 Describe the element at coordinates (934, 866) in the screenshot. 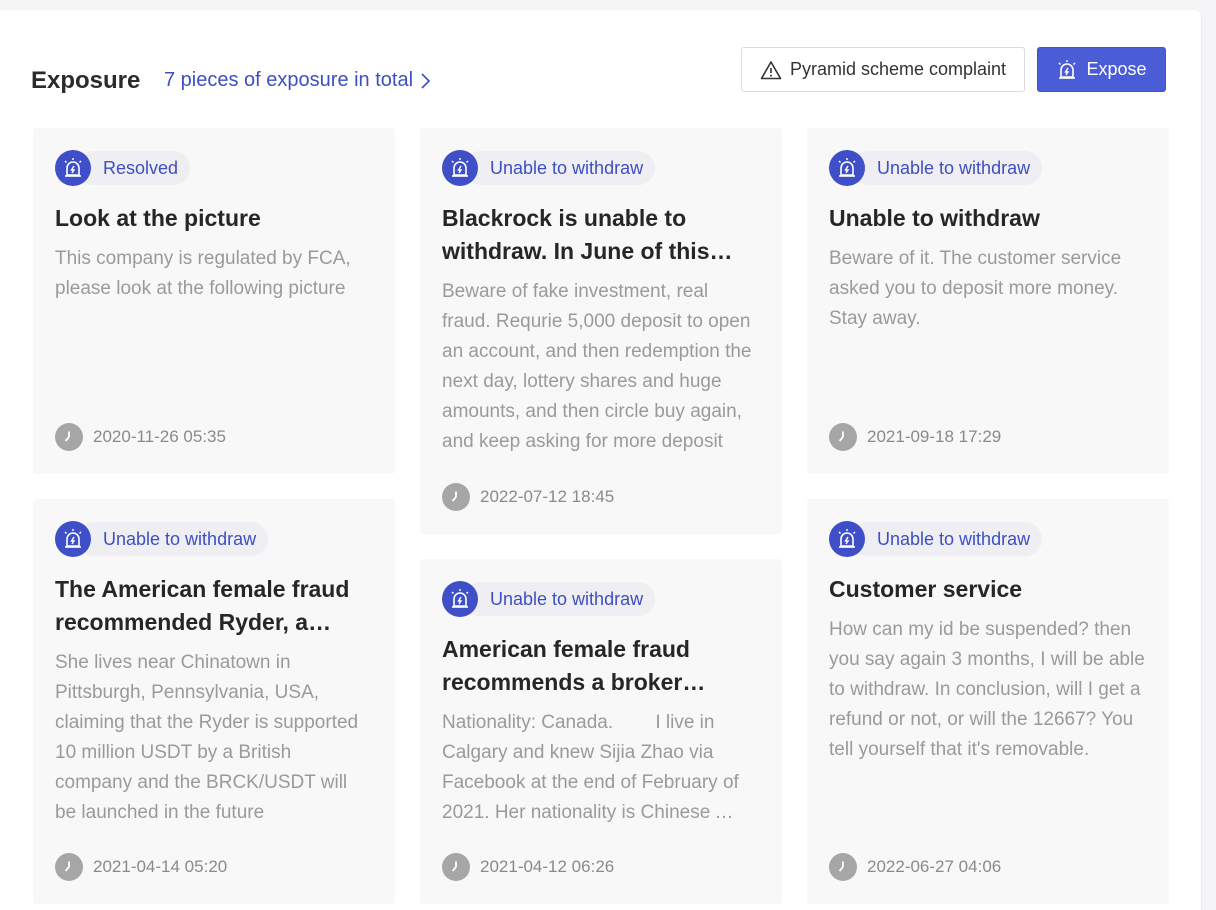

I see `card-time-text: 2022-06-27 04:06` at that location.